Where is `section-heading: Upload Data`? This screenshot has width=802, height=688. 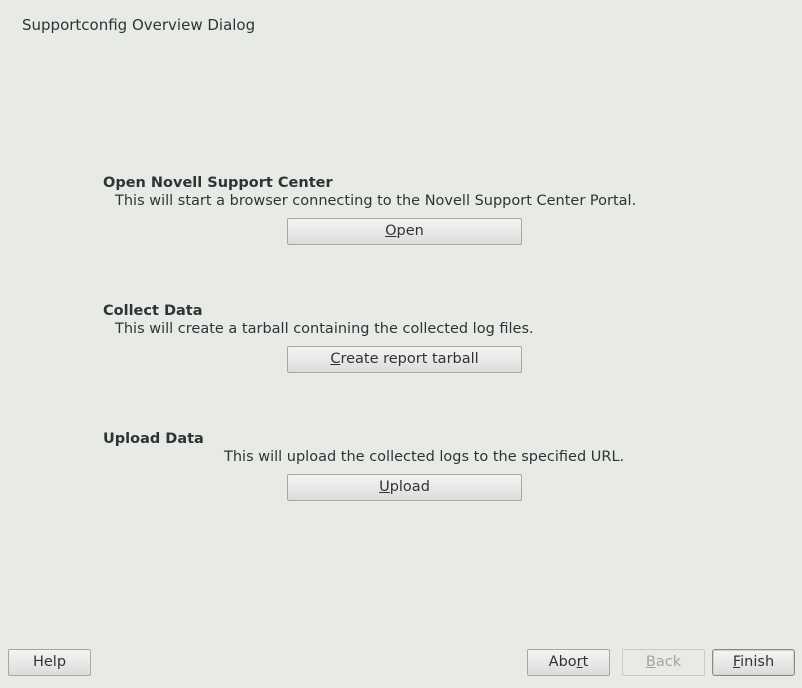 section-heading: Upload Data is located at coordinates (153, 439).